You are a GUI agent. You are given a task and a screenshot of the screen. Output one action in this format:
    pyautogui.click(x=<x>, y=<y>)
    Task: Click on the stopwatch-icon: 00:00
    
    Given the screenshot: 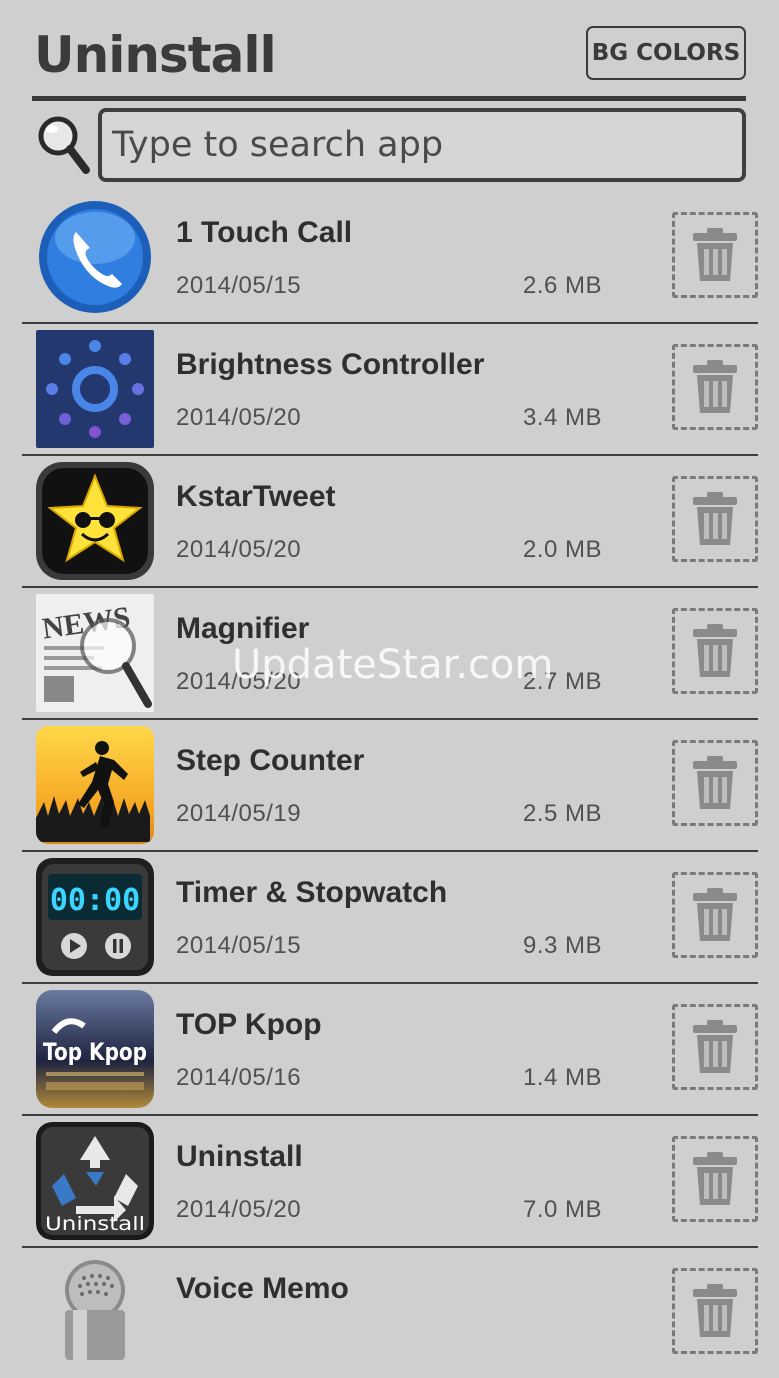 What is the action you would take?
    pyautogui.click(x=95, y=917)
    